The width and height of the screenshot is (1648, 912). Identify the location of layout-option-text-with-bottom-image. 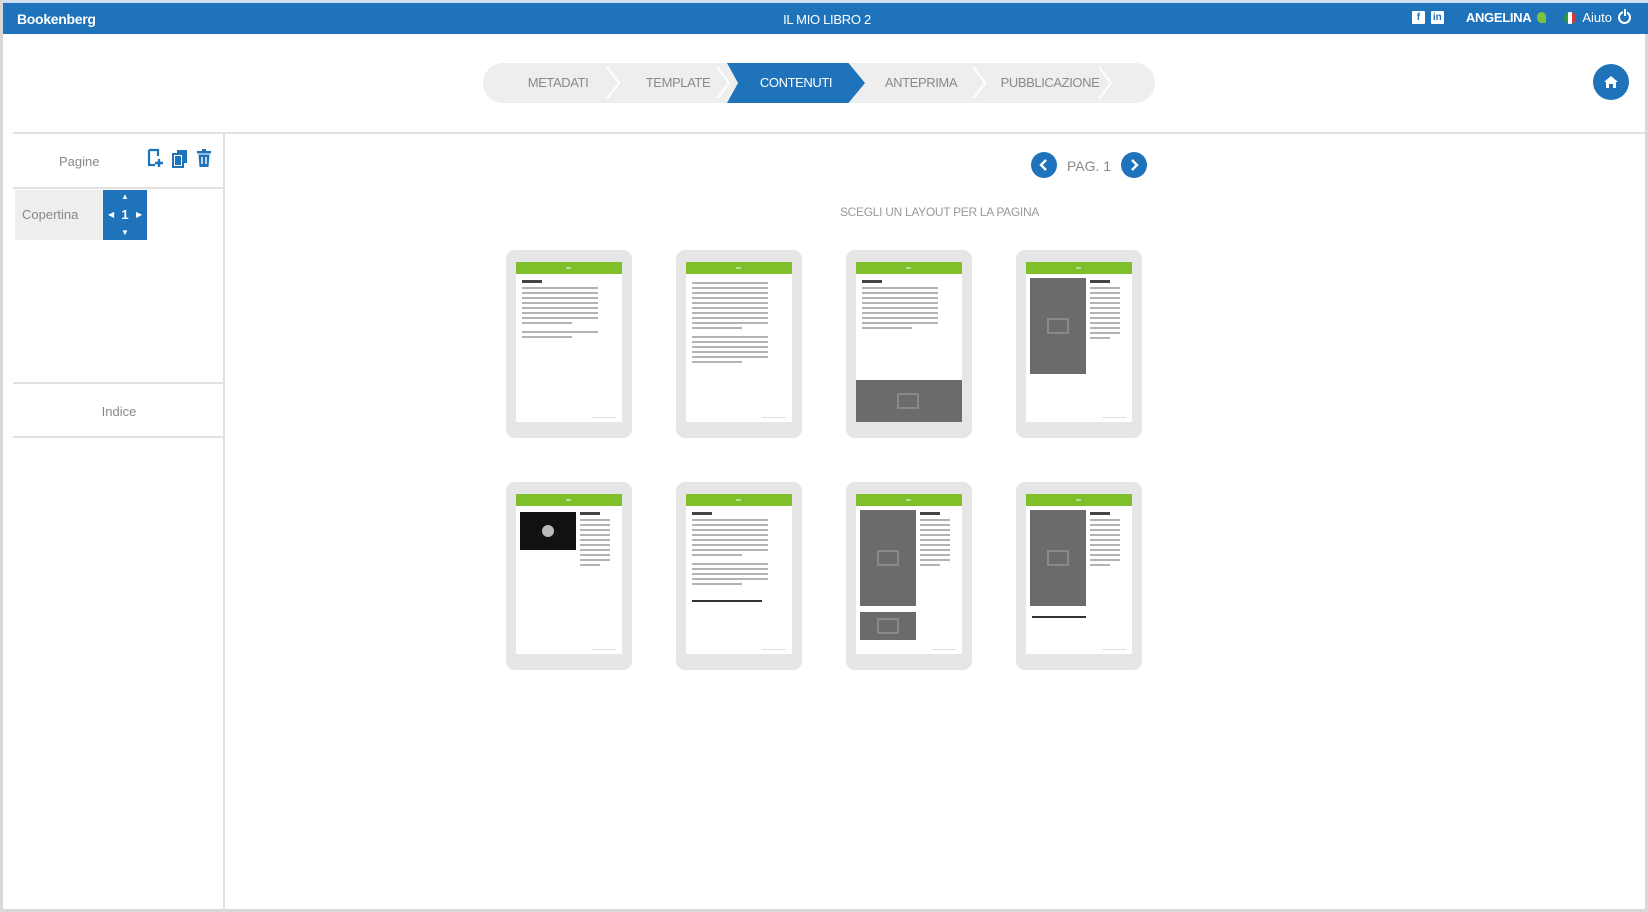
(909, 344).